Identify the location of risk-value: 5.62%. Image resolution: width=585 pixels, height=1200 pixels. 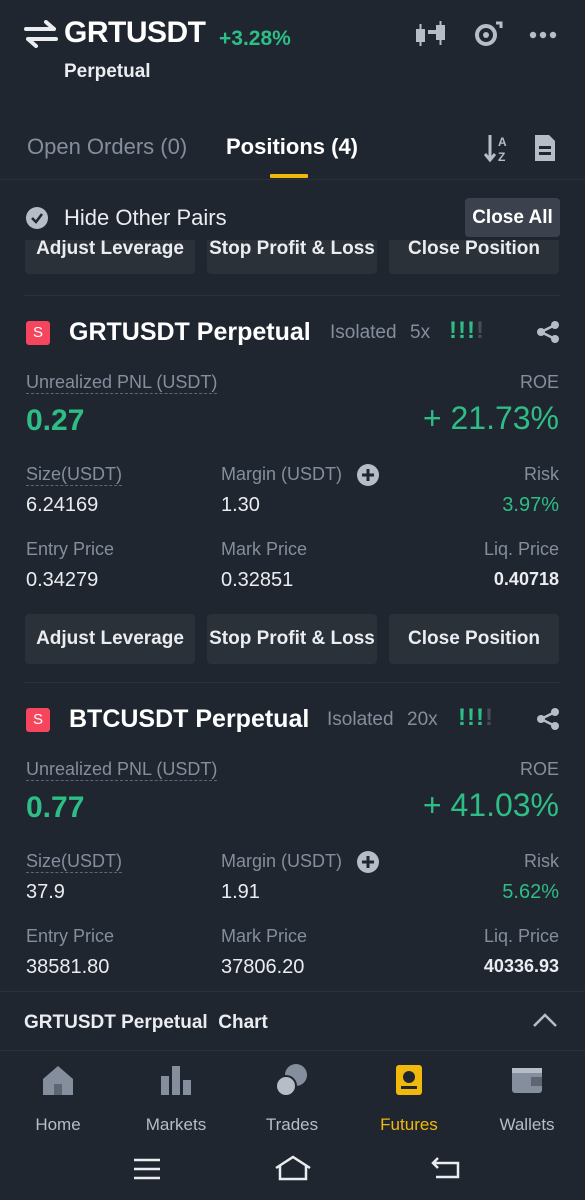
(530, 892).